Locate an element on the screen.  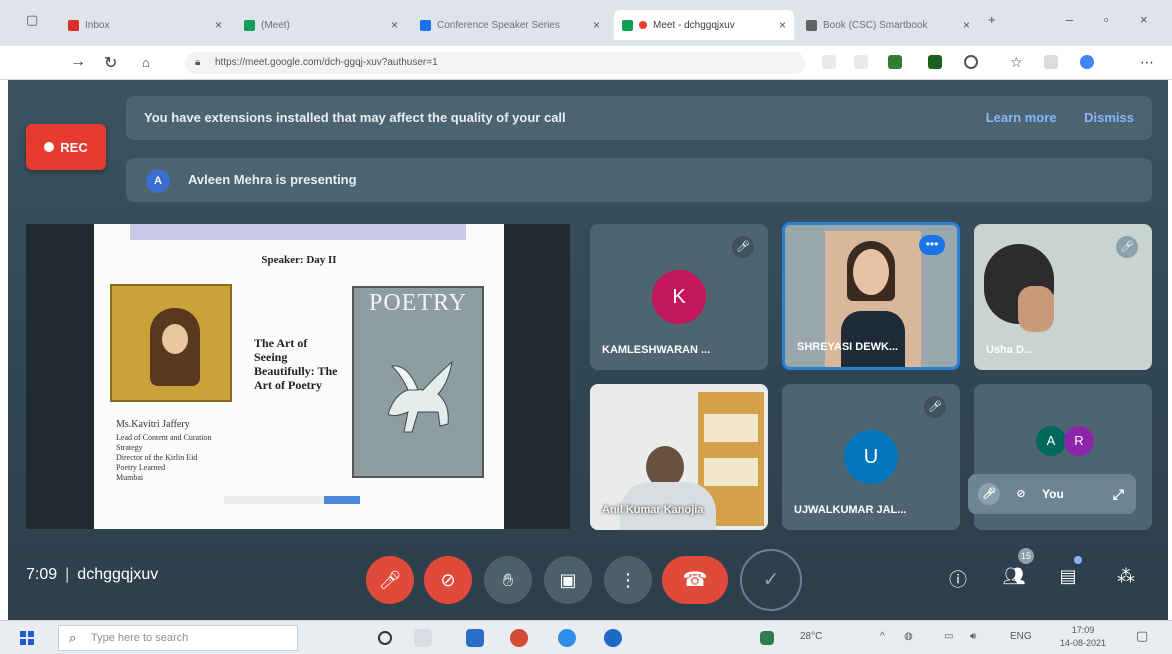
volume-icon: 🔊︎ is located at coordinates (973, 636).